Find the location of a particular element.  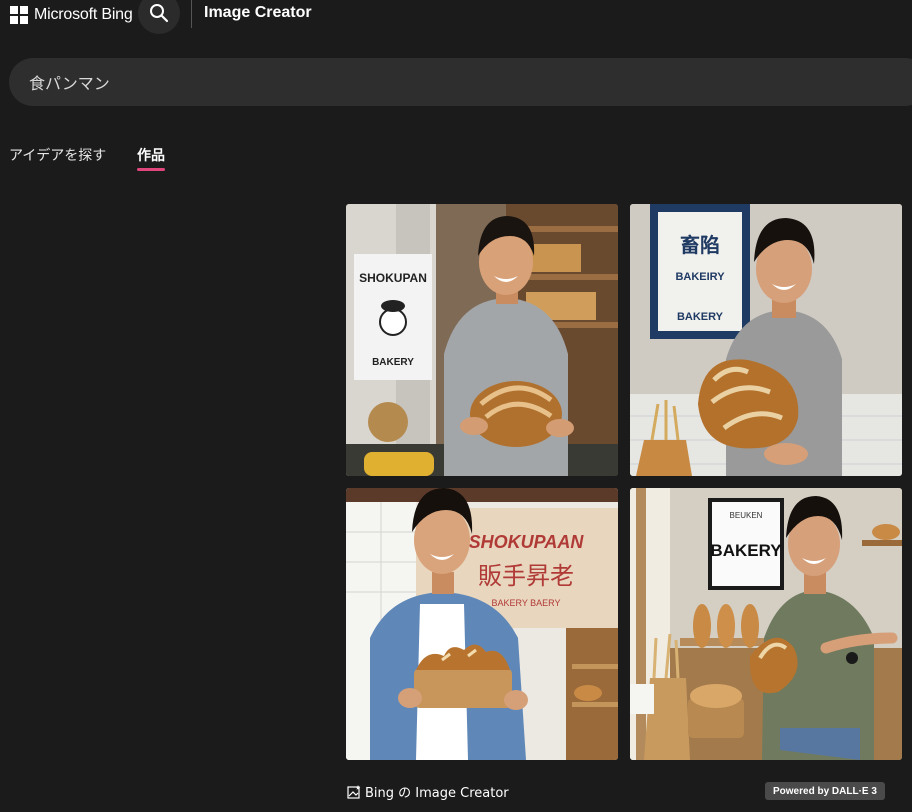

footer-image-creator-link: Bing の Image Creator is located at coordinates (427, 791).